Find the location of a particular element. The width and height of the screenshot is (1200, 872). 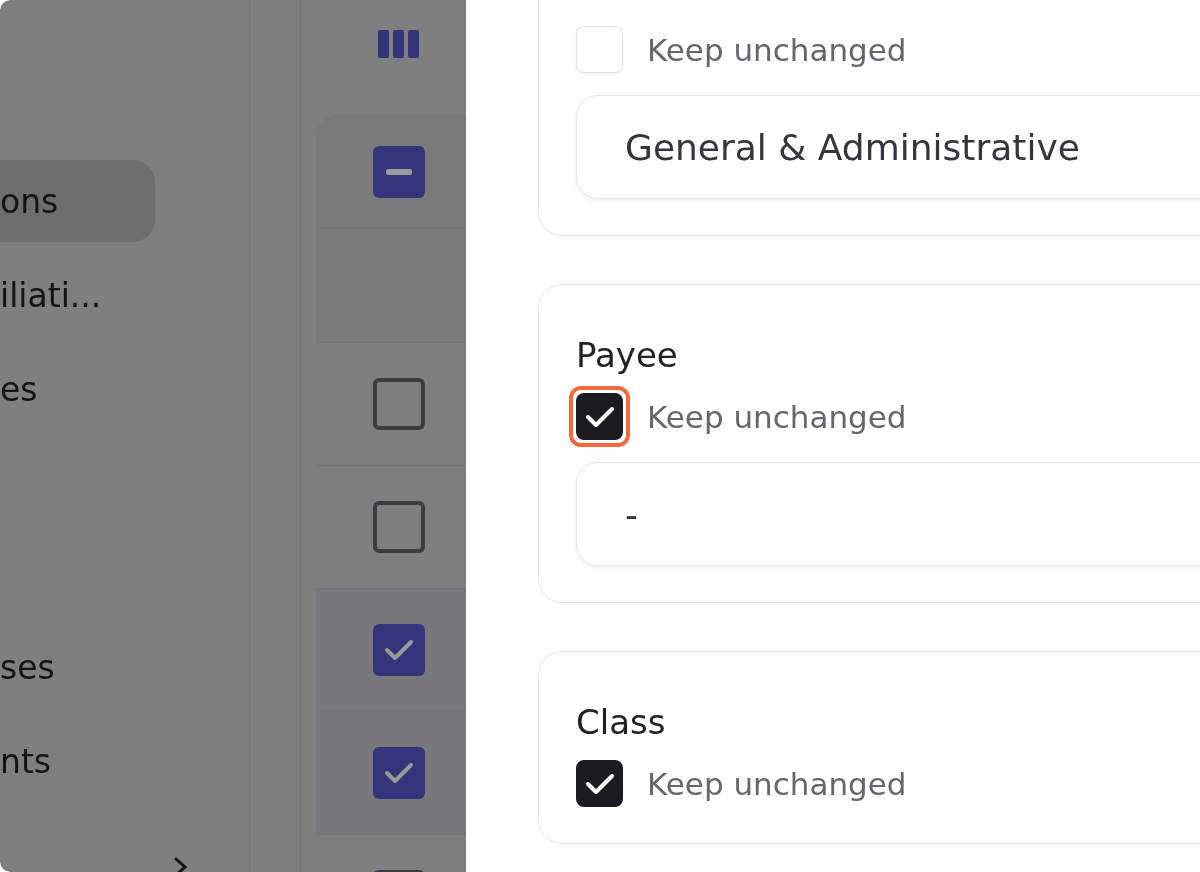

dash-icon is located at coordinates (399, 171).